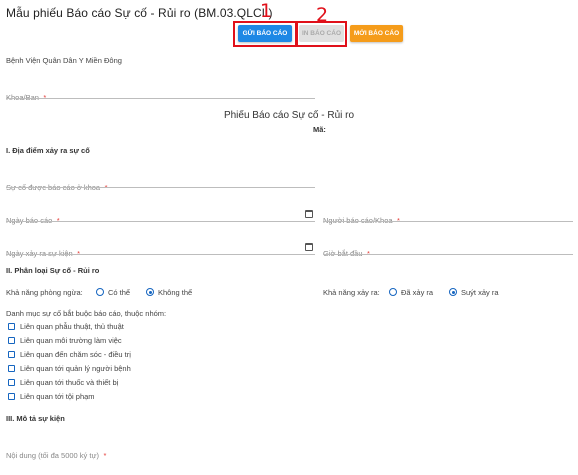 The image size is (578, 475). I want to click on incident-date-underline, so click(160, 254).